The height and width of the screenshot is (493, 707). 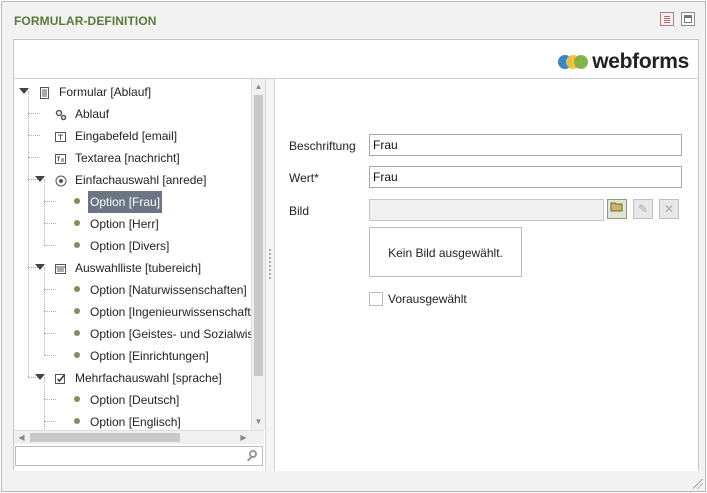 I want to click on tree-node-label: Eingabefeld [email], so click(x=126, y=136).